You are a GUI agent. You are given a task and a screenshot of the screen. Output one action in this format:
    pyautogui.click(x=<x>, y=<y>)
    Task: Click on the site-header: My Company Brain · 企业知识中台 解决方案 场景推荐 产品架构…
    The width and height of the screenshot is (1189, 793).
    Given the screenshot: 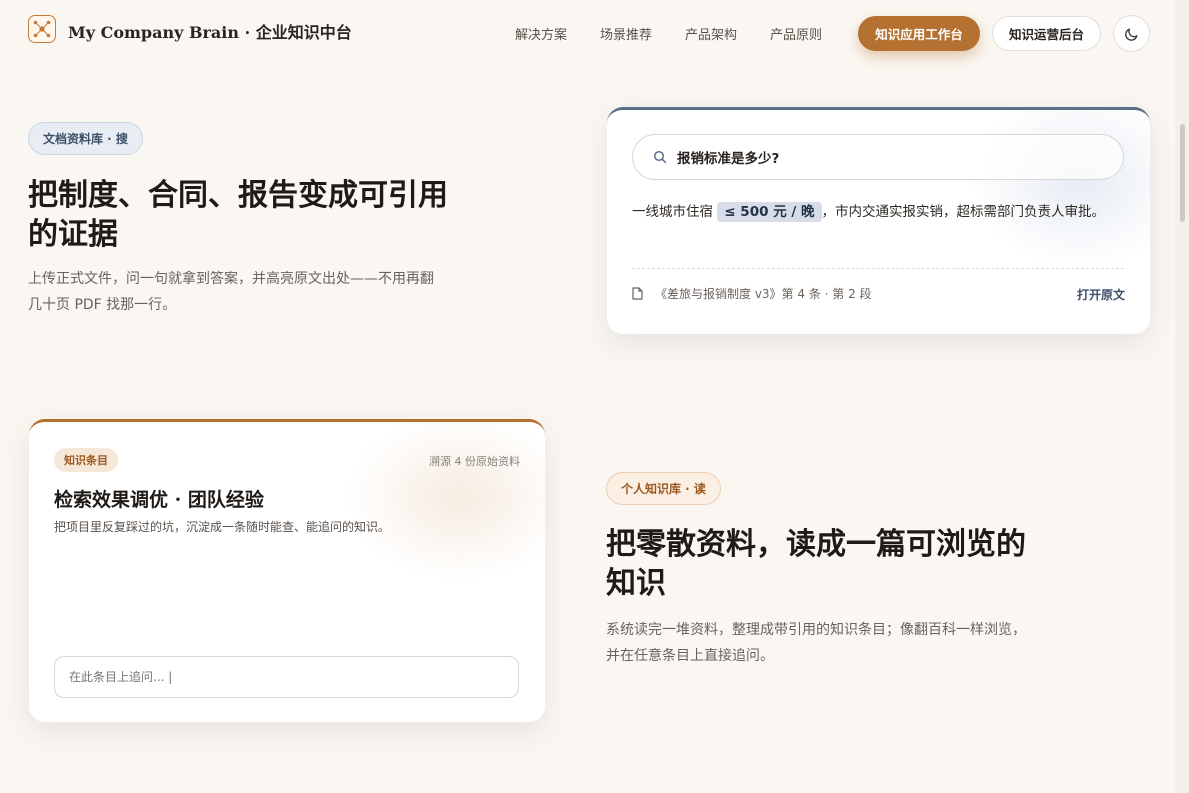 What is the action you would take?
    pyautogui.click(x=587, y=33)
    